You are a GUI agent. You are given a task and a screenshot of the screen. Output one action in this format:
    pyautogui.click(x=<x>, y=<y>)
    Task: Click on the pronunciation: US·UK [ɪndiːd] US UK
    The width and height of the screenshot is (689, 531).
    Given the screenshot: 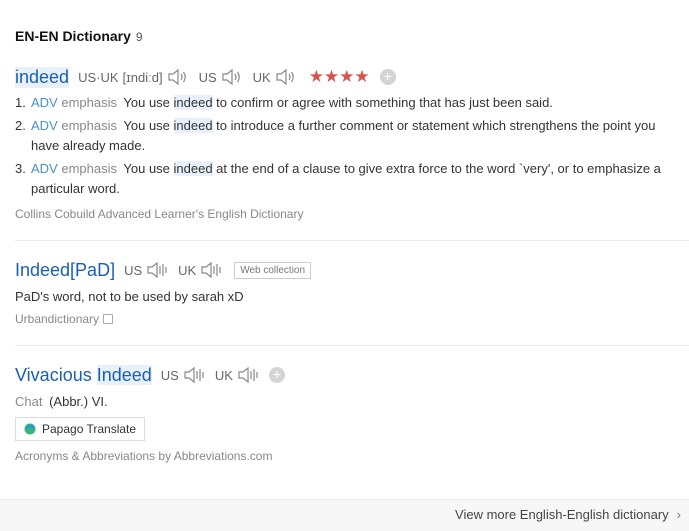 What is the action you would take?
    pyautogui.click(x=192, y=77)
    